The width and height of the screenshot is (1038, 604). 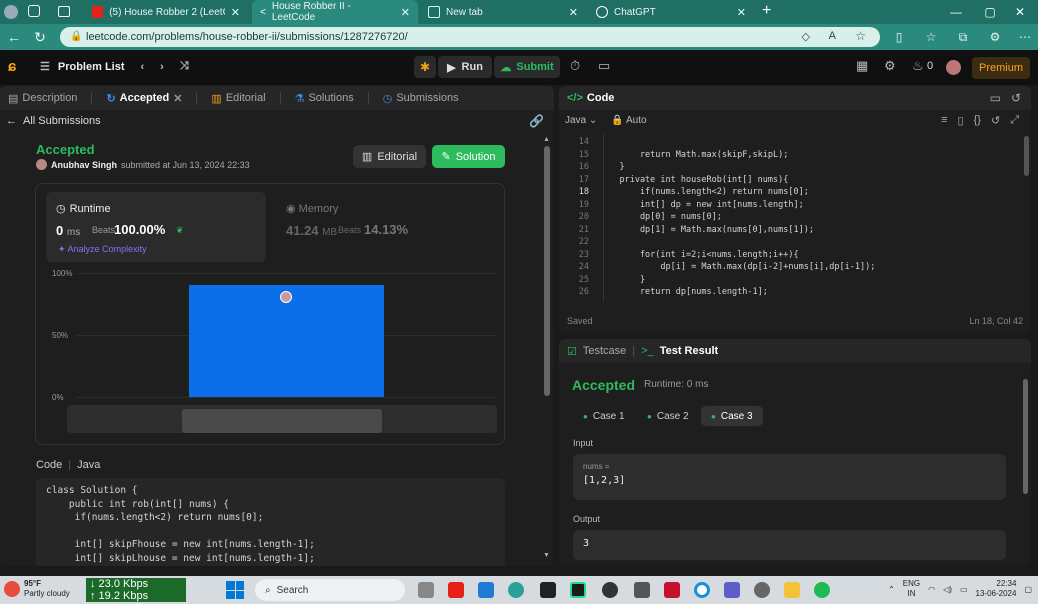 I want to click on chart-range-thumb, so click(x=282, y=421).